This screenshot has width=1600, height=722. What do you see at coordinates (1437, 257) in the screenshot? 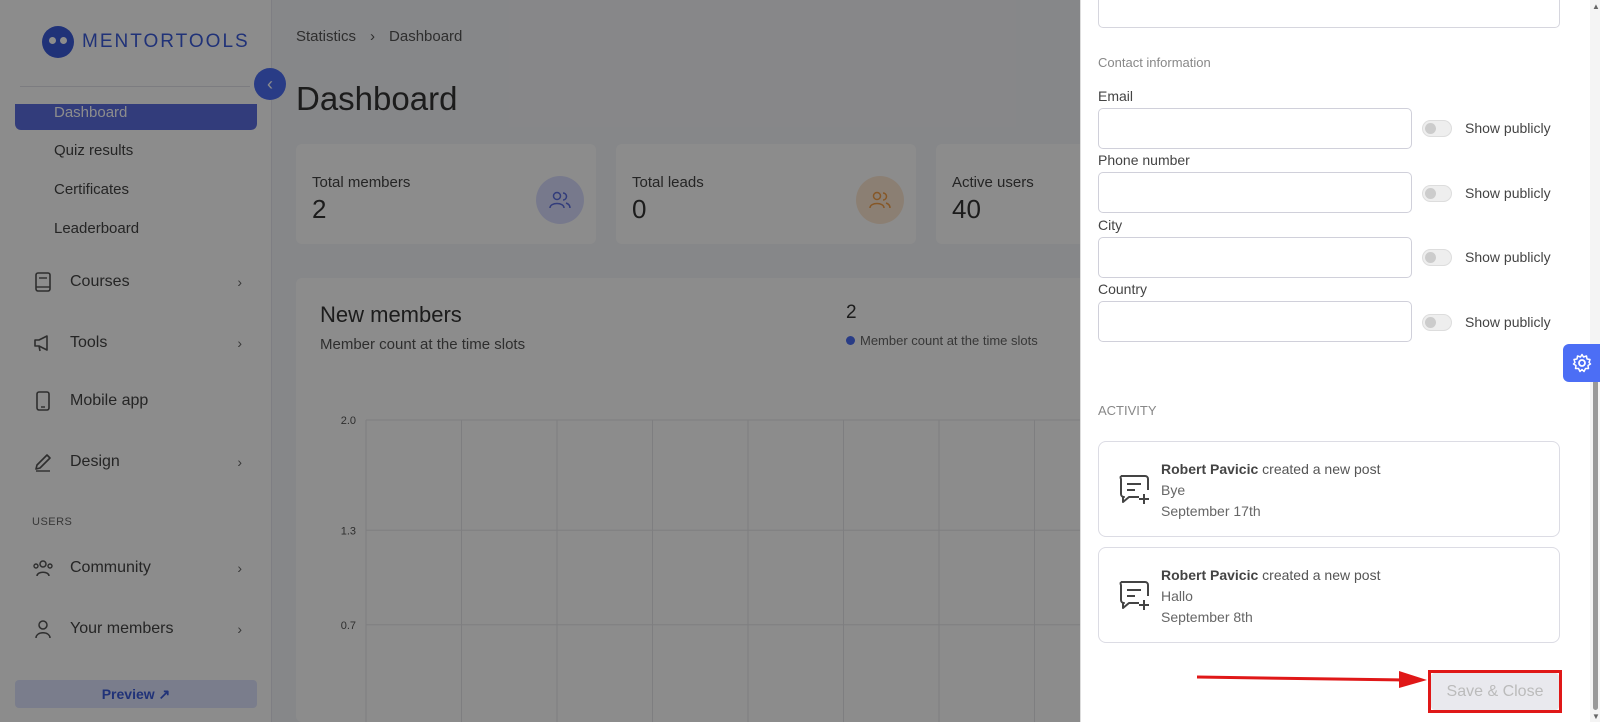
I see `city-show-publicly-toggle` at bounding box center [1437, 257].